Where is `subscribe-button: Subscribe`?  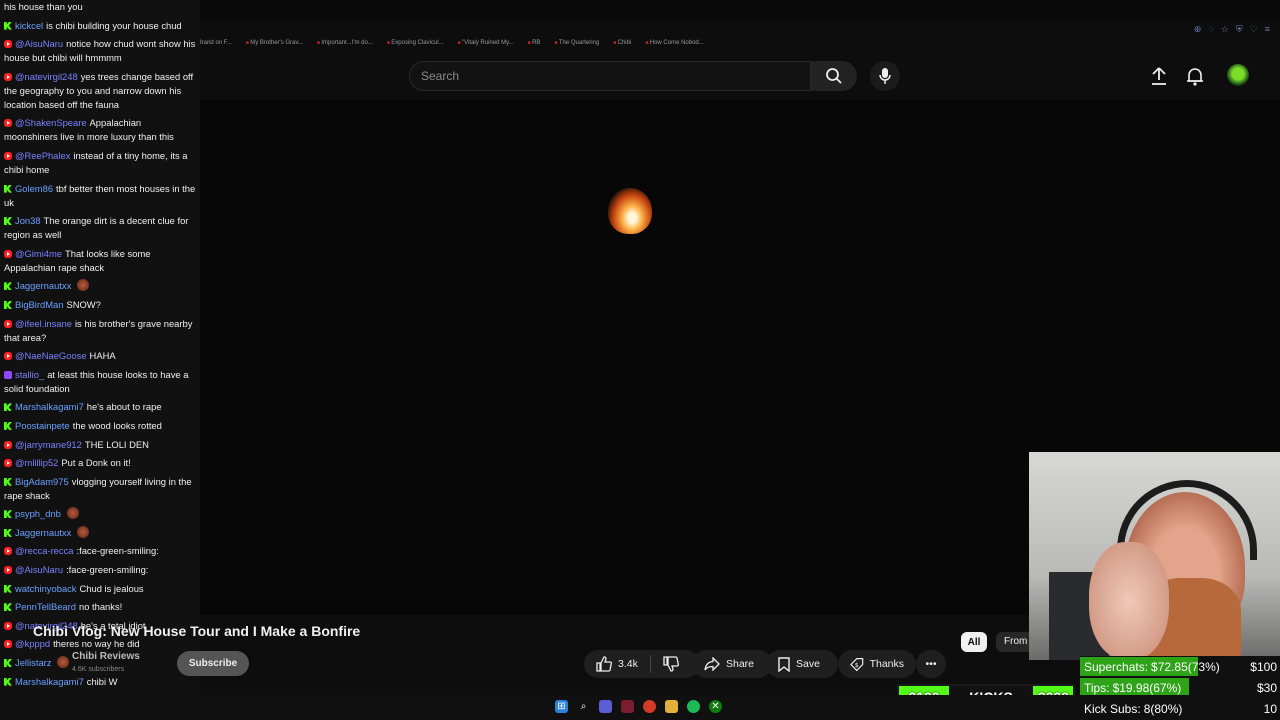 subscribe-button: Subscribe is located at coordinates (213, 663).